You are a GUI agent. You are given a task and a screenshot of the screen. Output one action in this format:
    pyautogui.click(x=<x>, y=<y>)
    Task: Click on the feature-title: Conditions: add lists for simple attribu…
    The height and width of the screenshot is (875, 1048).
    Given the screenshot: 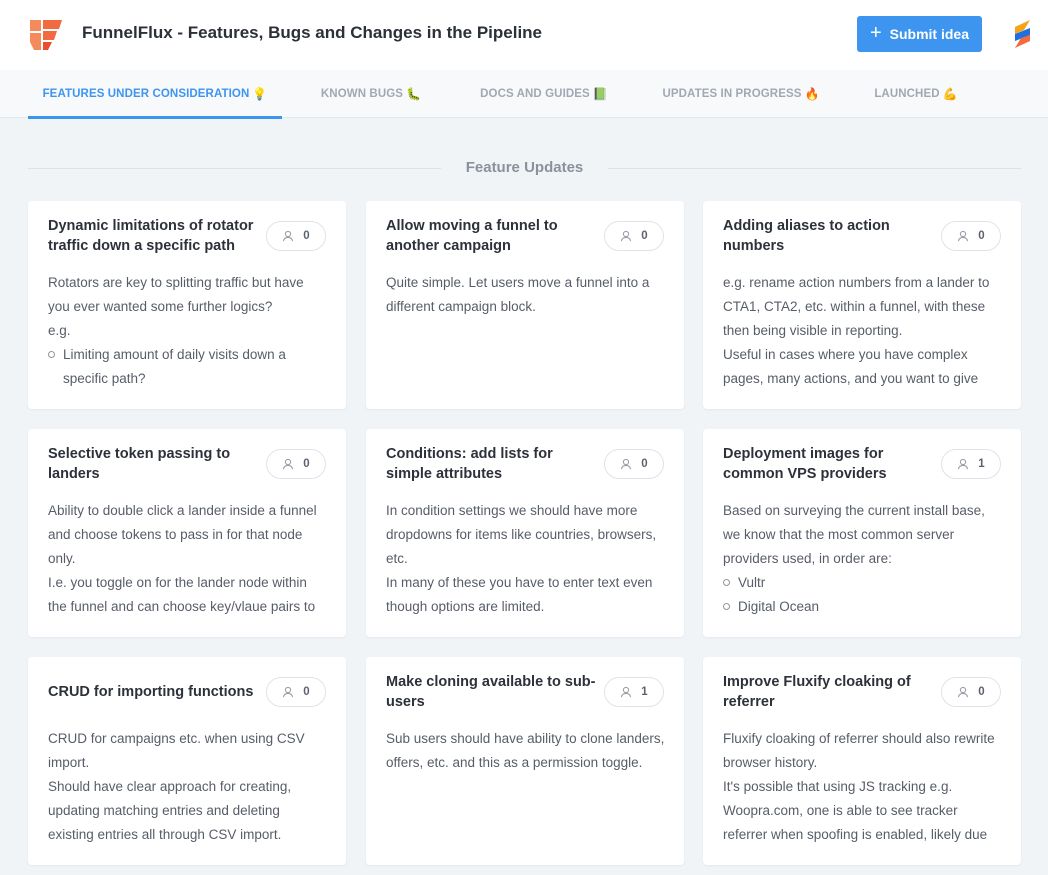 What is the action you would take?
    pyautogui.click(x=494, y=464)
    